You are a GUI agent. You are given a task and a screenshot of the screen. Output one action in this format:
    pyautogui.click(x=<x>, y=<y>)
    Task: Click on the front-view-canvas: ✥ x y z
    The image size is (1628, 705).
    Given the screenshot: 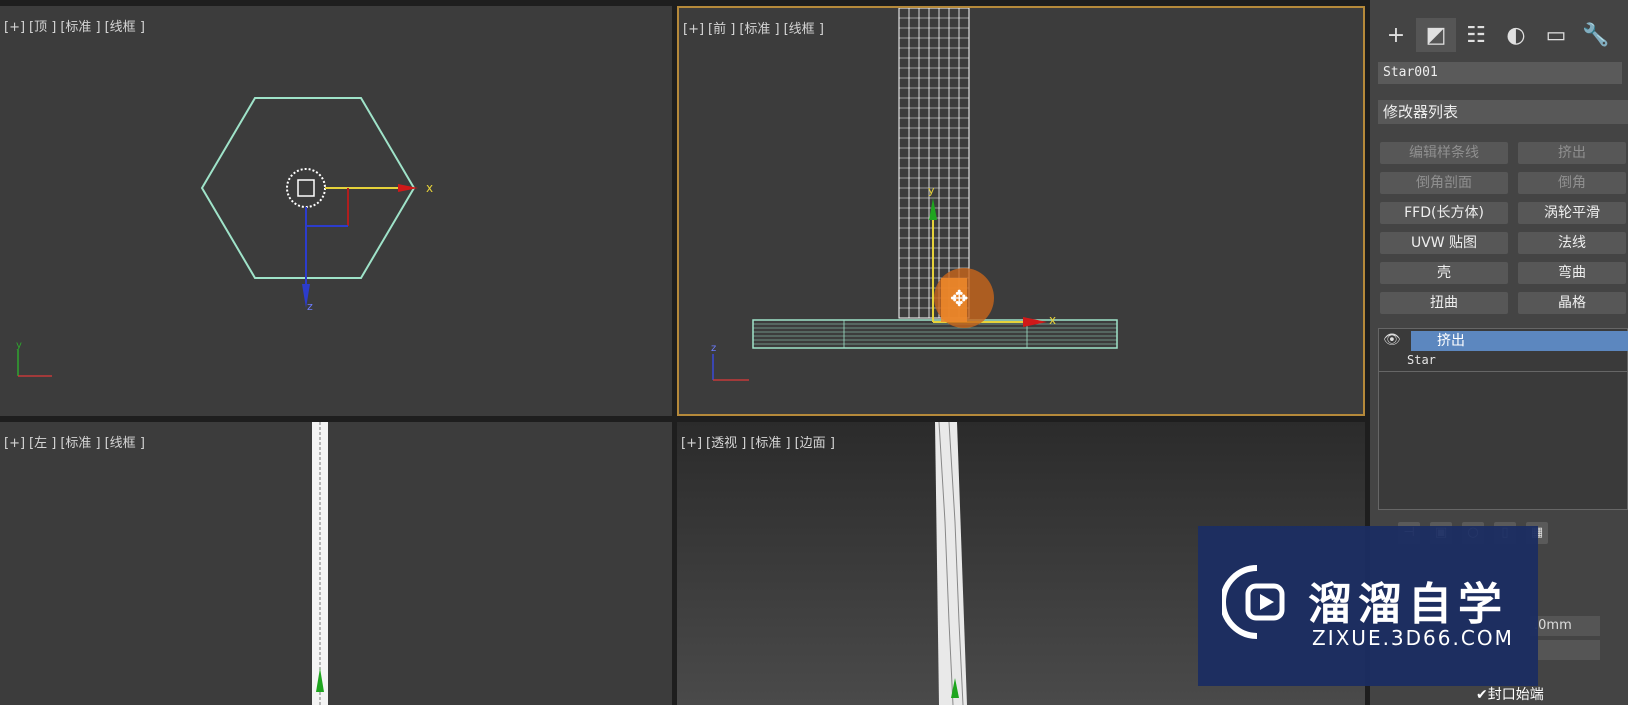 What is the action you would take?
    pyautogui.click(x=914, y=194)
    